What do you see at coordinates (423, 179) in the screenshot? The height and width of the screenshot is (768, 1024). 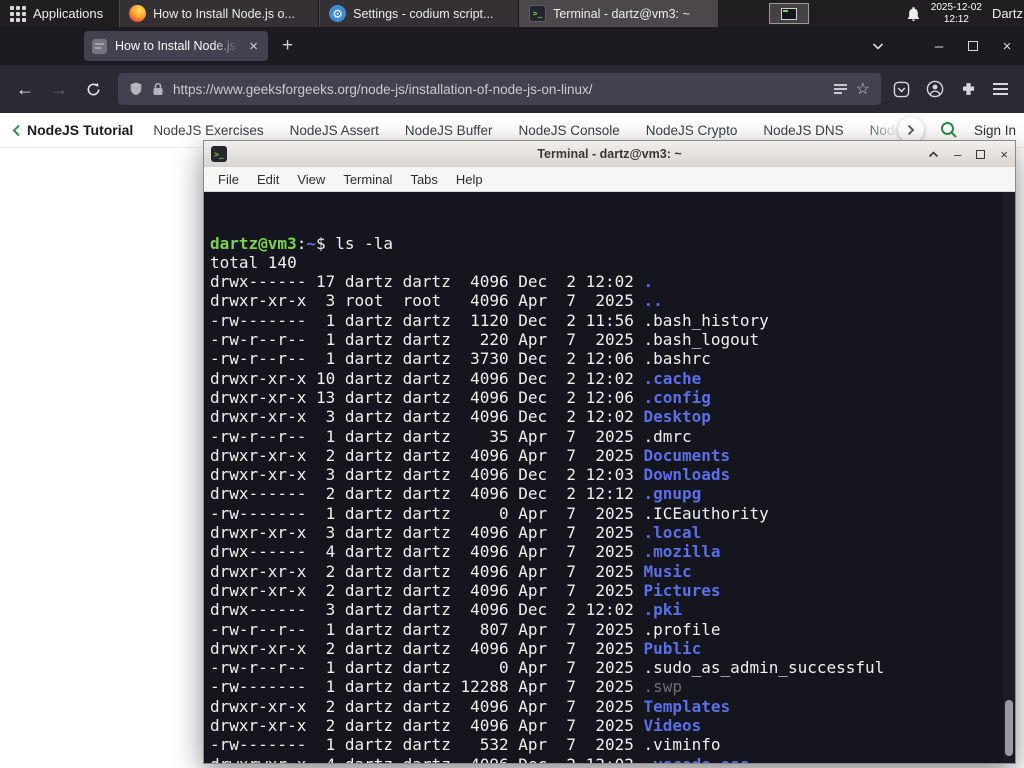 I see `terminal-menu-tabs: Tabs` at bounding box center [423, 179].